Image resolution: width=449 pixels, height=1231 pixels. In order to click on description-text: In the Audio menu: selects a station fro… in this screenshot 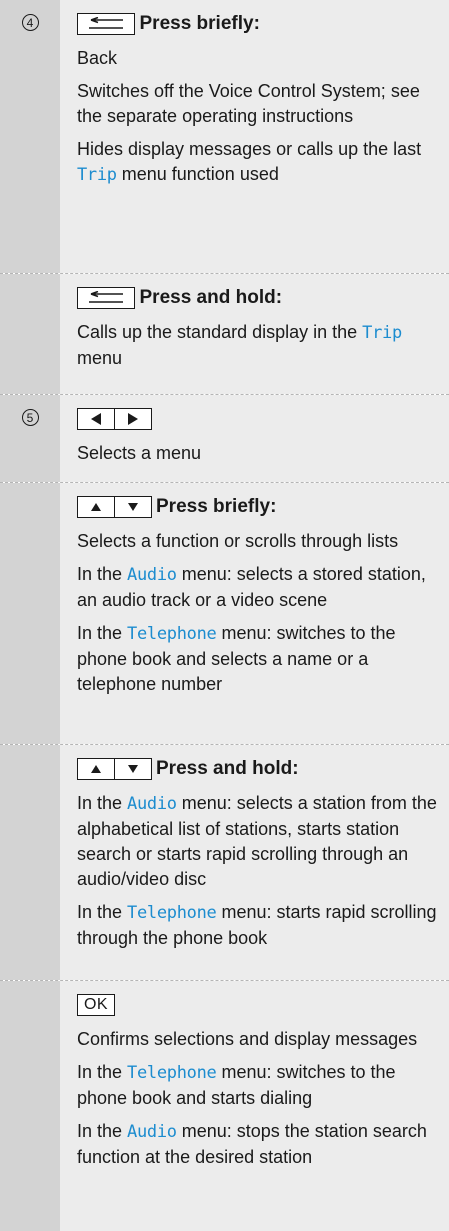, I will do `click(257, 841)`.